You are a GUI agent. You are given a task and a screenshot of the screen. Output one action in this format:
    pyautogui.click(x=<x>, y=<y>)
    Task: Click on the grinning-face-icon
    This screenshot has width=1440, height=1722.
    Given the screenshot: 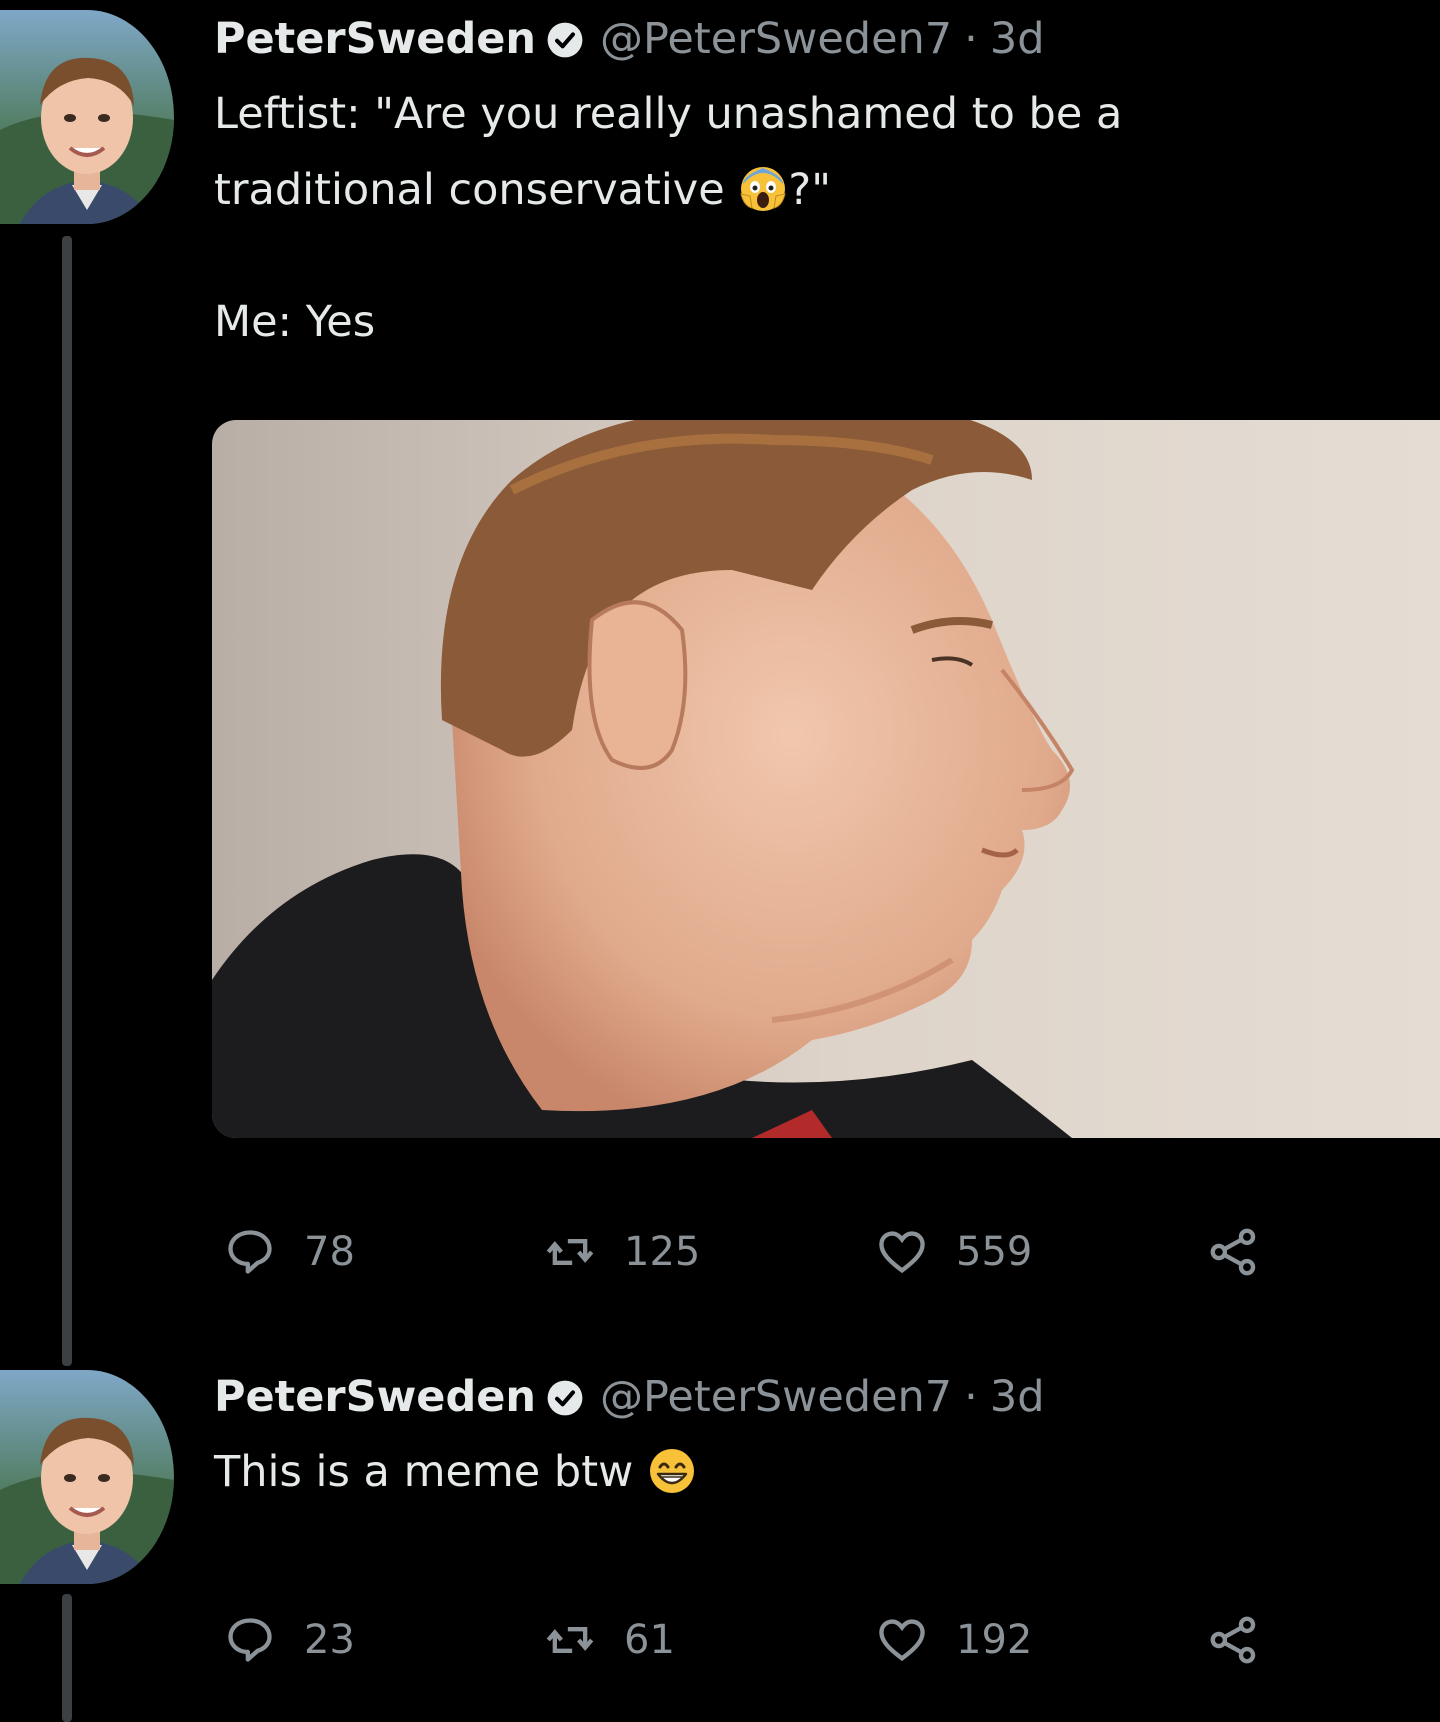 What is the action you would take?
    pyautogui.click(x=672, y=1471)
    